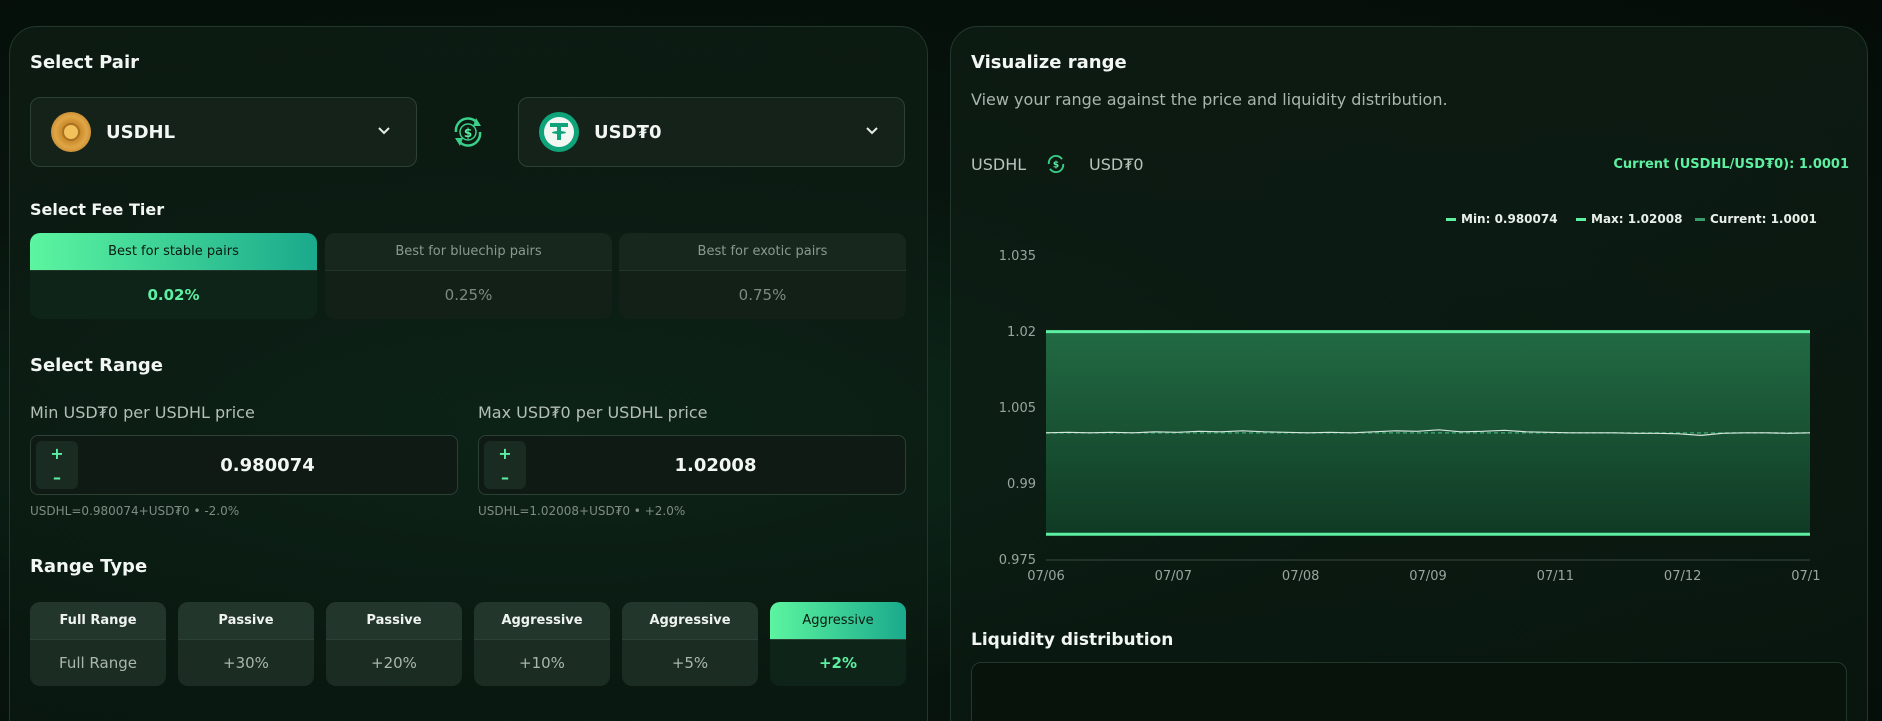 Image resolution: width=1882 pixels, height=721 pixels. What do you see at coordinates (1300, 576) in the screenshot?
I see `x-tick-label: 07/08` at bounding box center [1300, 576].